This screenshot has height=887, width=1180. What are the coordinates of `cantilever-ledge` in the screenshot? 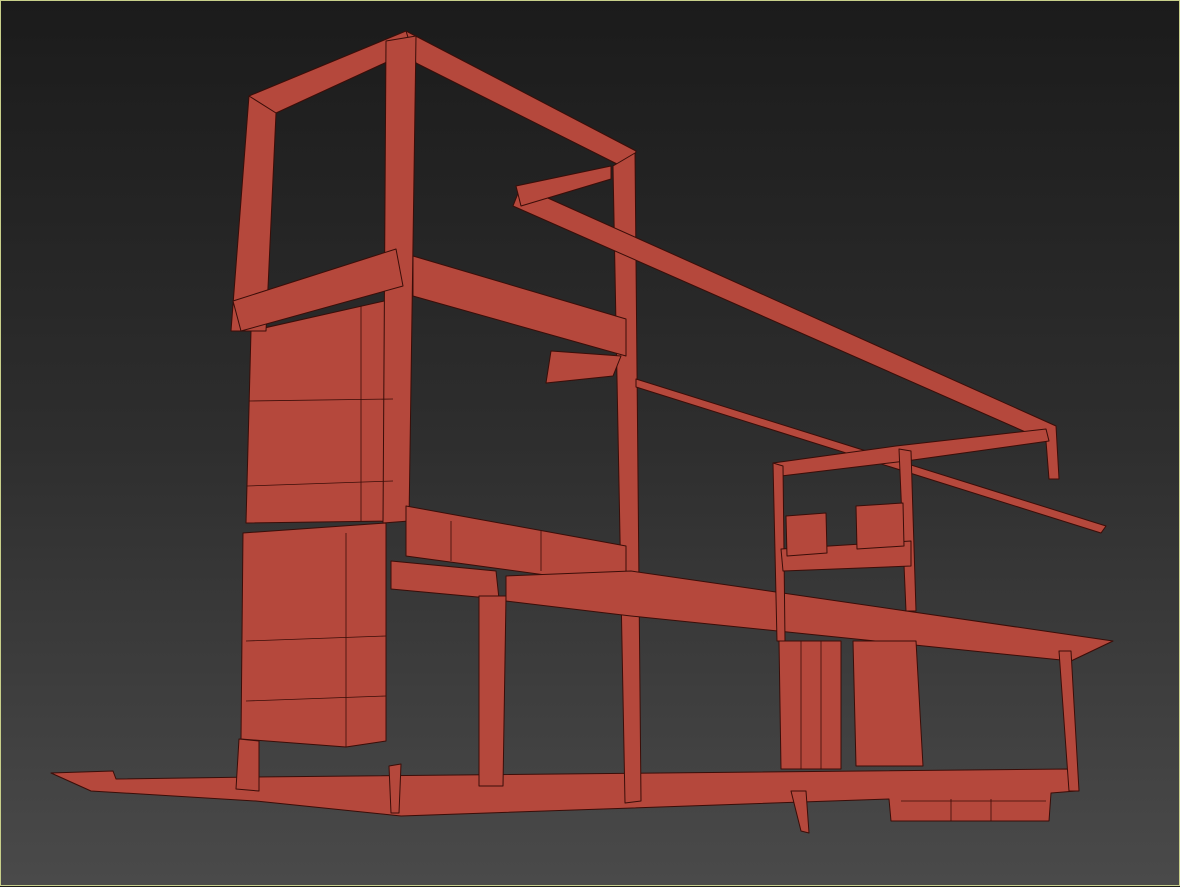 It's located at (583, 367).